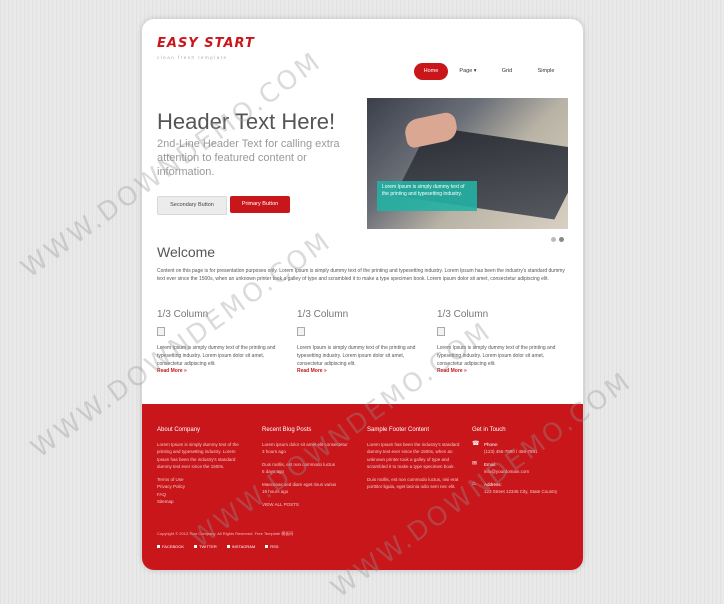 This screenshot has width=724, height=604. Describe the element at coordinates (205, 546) in the screenshot. I see `twitter-link: TWITTER` at that location.